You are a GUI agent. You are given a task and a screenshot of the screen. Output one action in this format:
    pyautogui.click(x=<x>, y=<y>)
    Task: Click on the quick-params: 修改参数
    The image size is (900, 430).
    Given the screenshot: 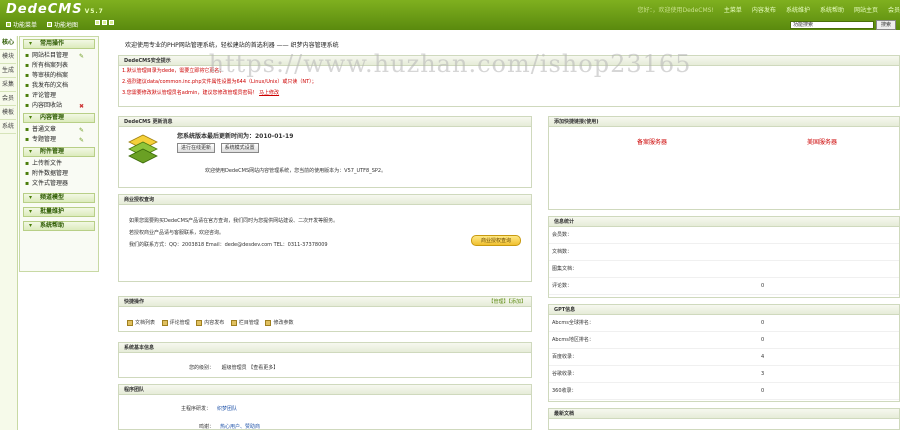 What is the action you would take?
    pyautogui.click(x=279, y=322)
    